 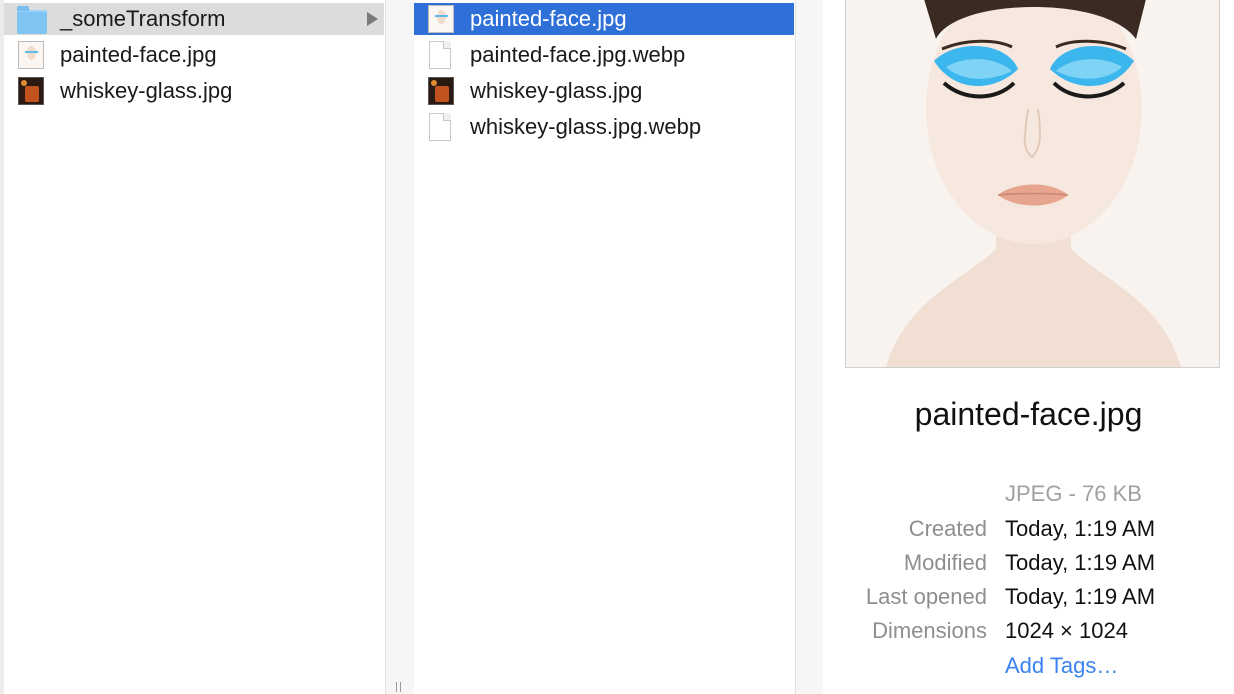 What do you see at coordinates (1073, 493) in the screenshot?
I see `file-kind-size: JPEG - 76 KB` at bounding box center [1073, 493].